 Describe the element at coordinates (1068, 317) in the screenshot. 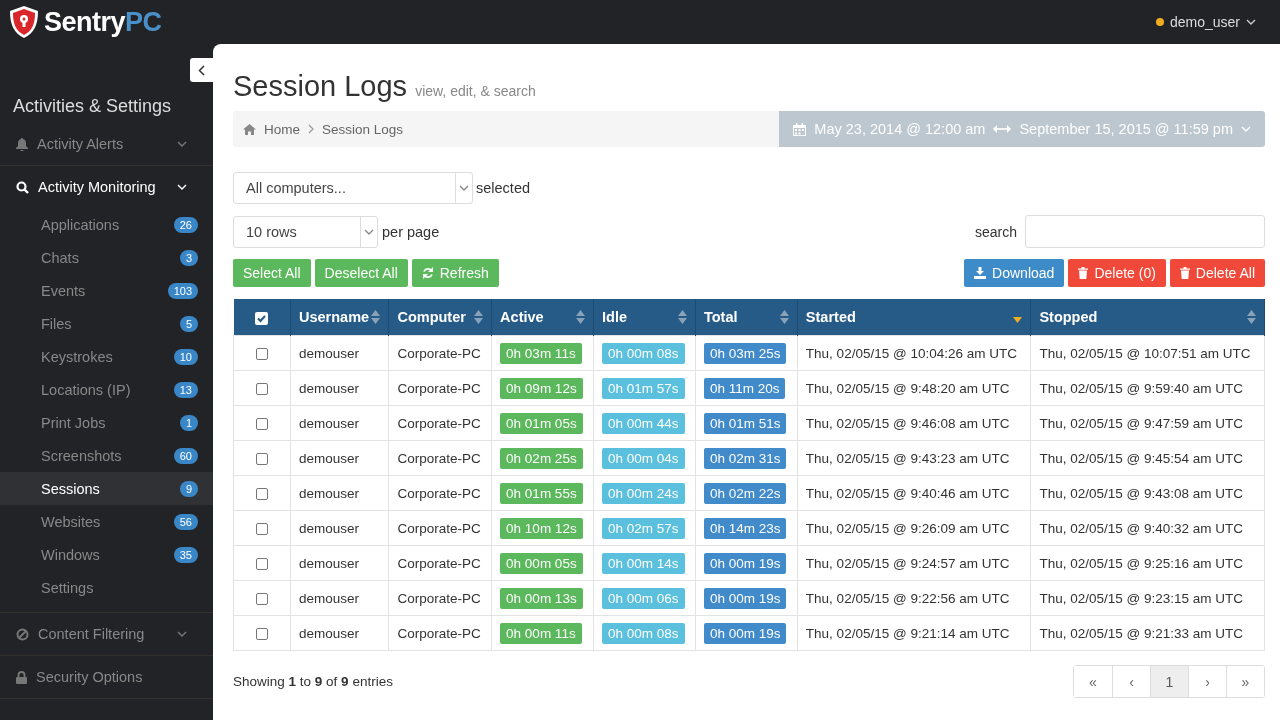

I see `column-header: Stopped` at that location.